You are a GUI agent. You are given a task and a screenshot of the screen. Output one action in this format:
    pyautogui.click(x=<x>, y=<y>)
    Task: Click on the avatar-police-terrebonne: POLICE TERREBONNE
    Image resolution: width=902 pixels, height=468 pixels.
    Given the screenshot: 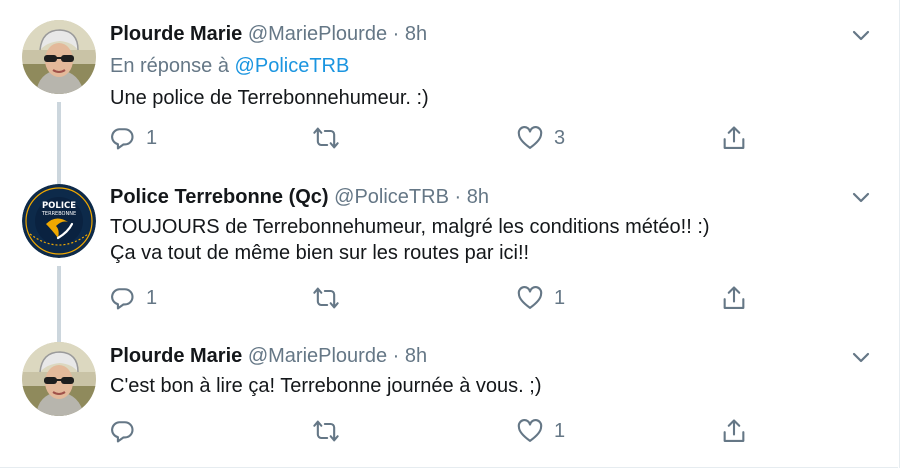 What is the action you would take?
    pyautogui.click(x=59, y=221)
    